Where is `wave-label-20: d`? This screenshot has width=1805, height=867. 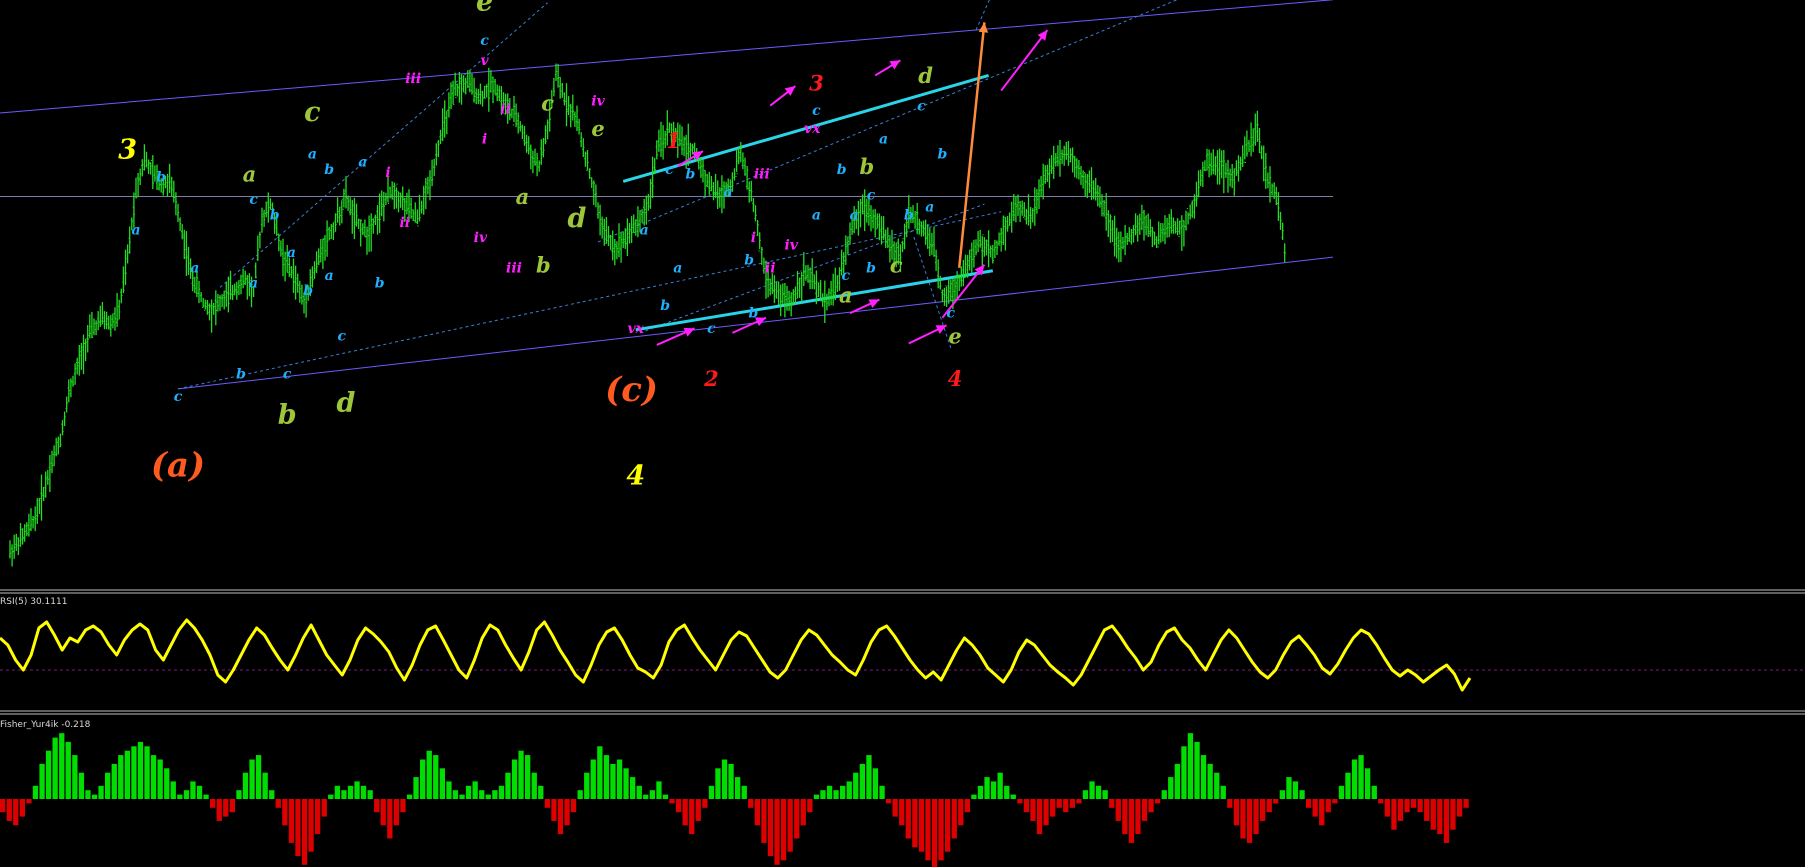
wave-label-20: d is located at coordinates (346, 403).